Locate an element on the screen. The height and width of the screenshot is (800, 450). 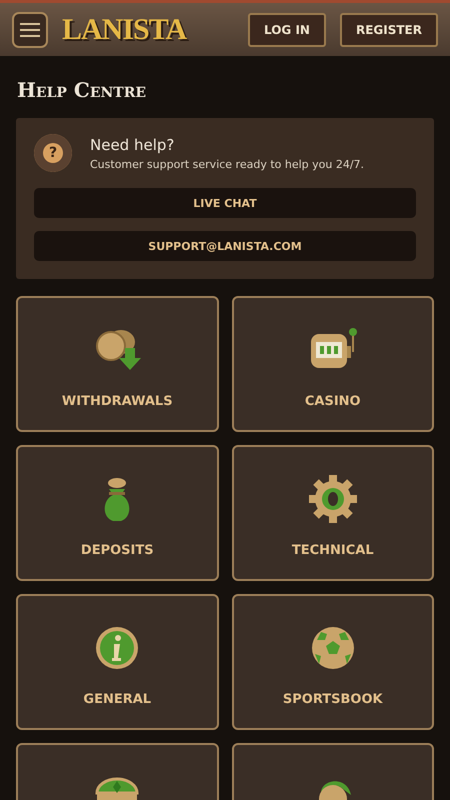
login-button: LOG IN is located at coordinates (287, 29).